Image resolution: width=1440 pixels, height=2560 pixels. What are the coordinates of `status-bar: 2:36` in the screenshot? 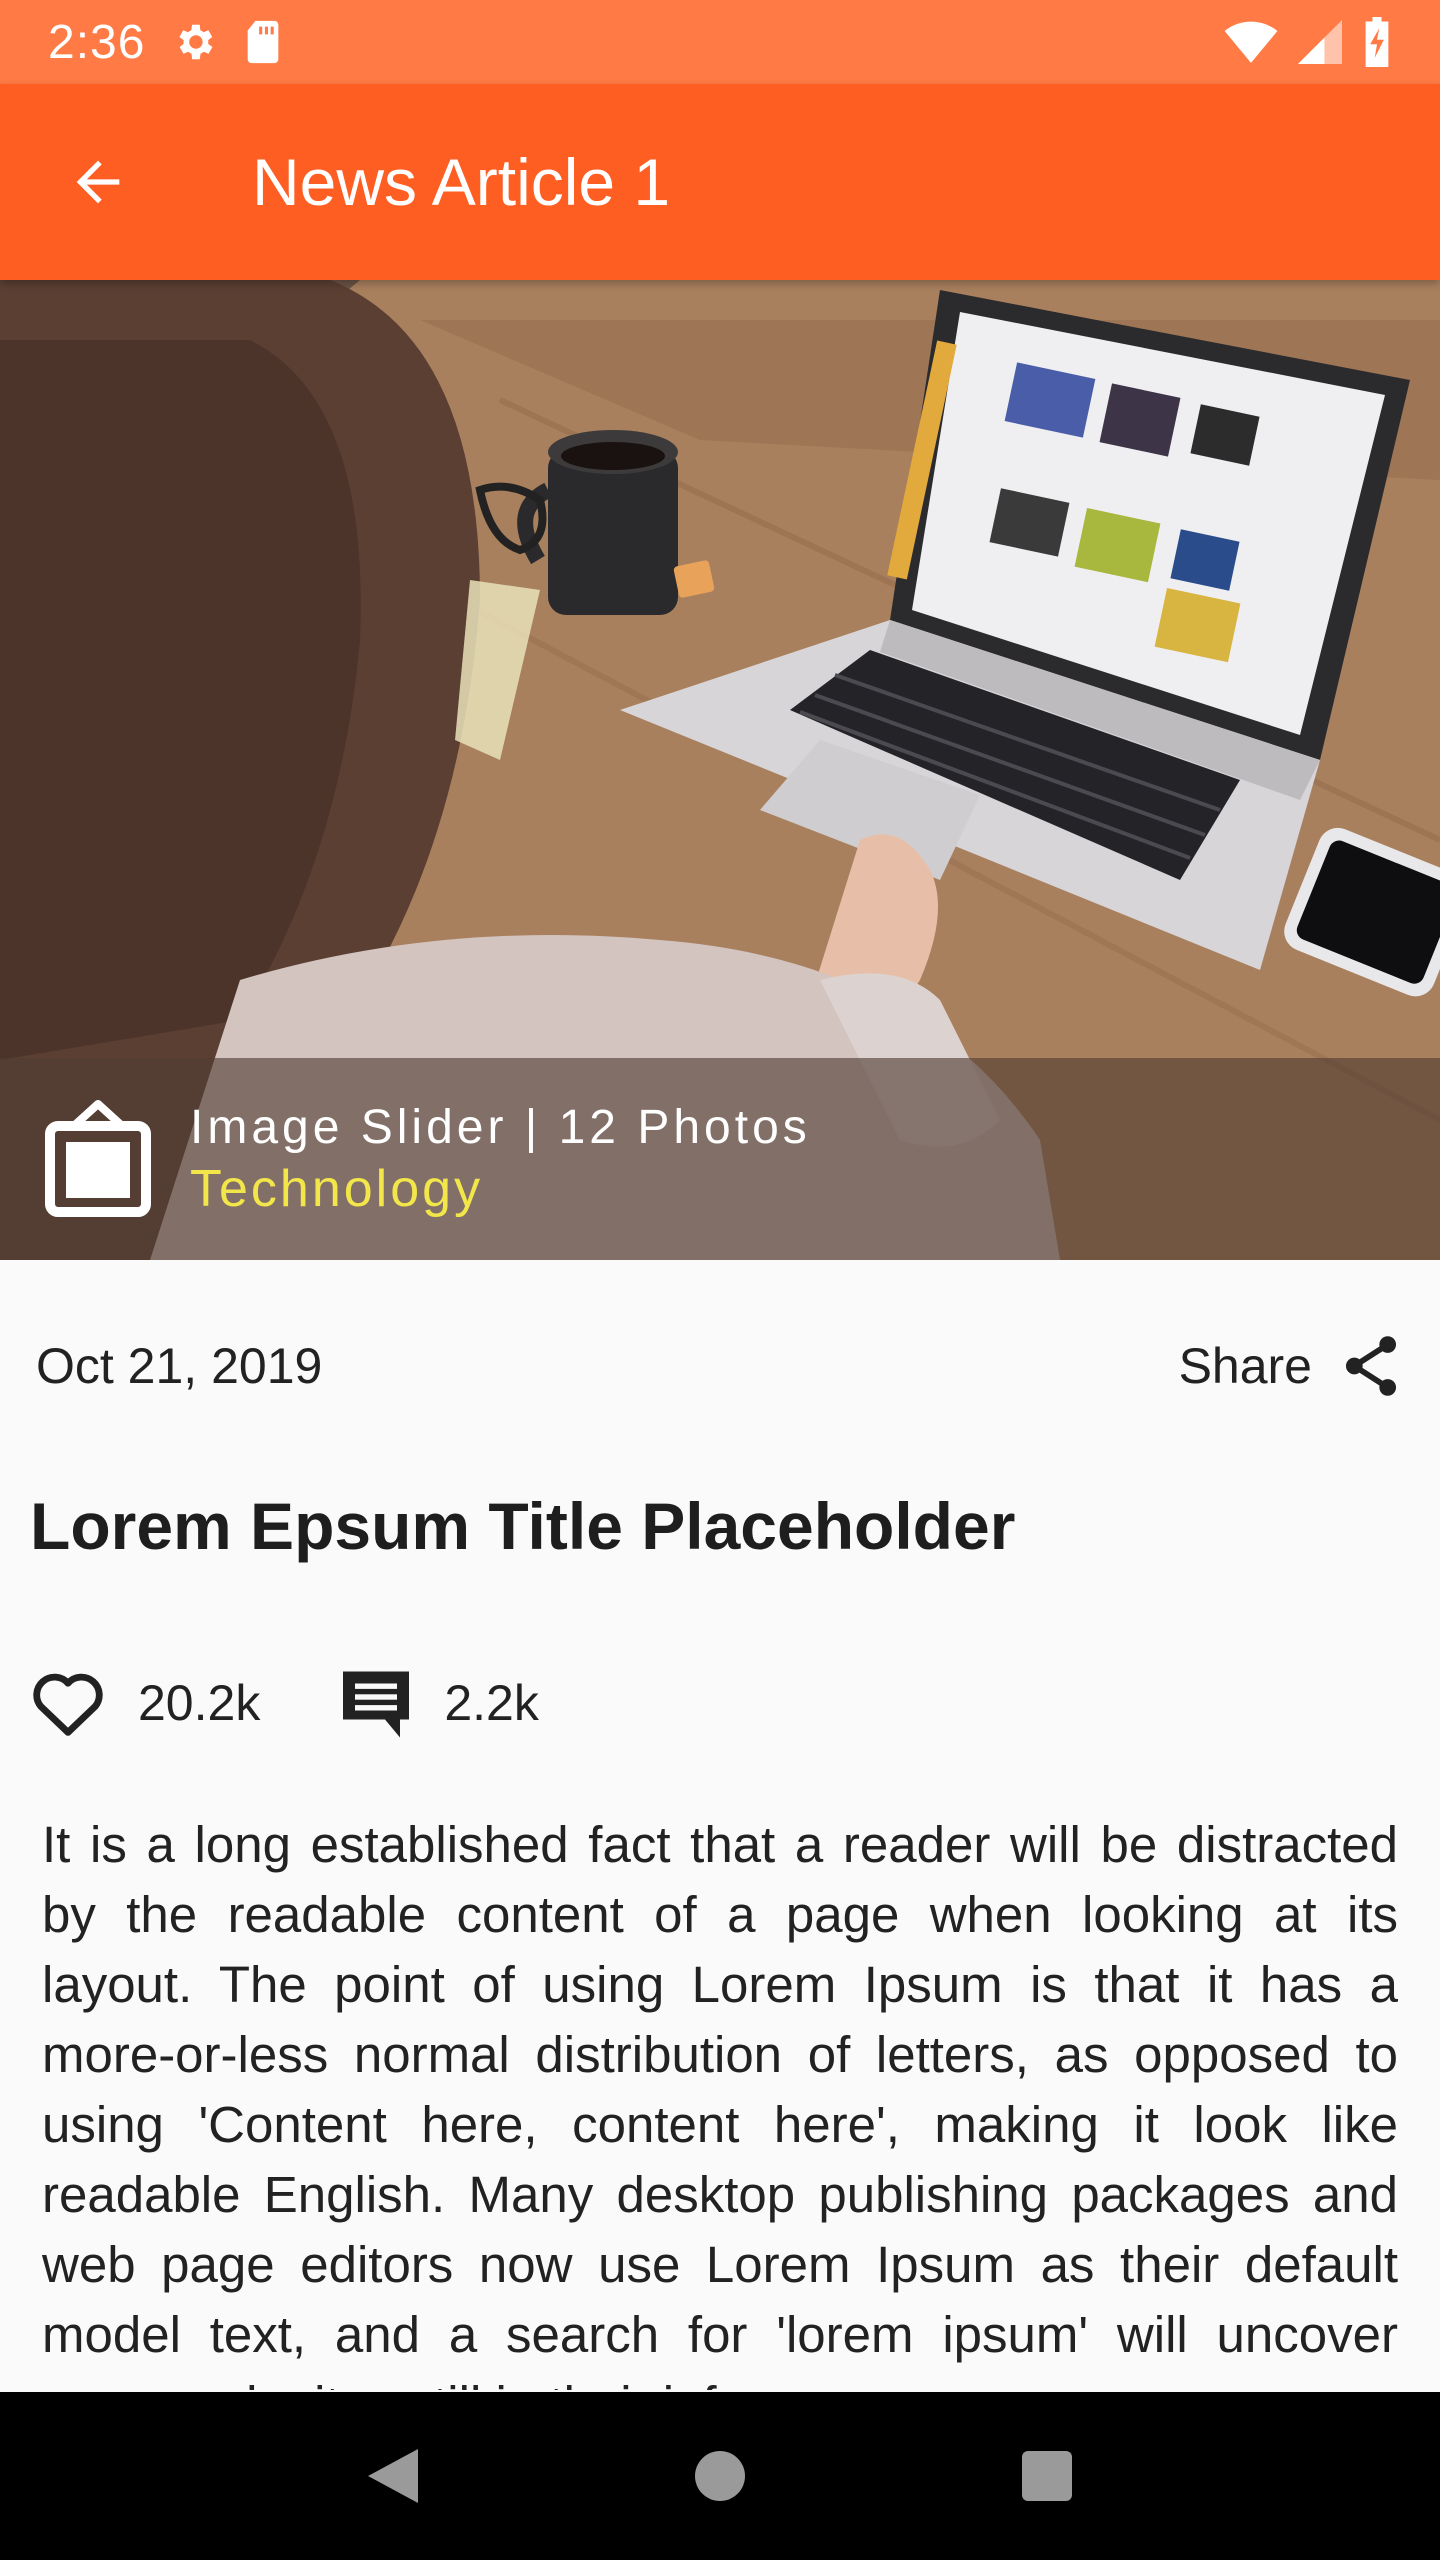 It's located at (720, 42).